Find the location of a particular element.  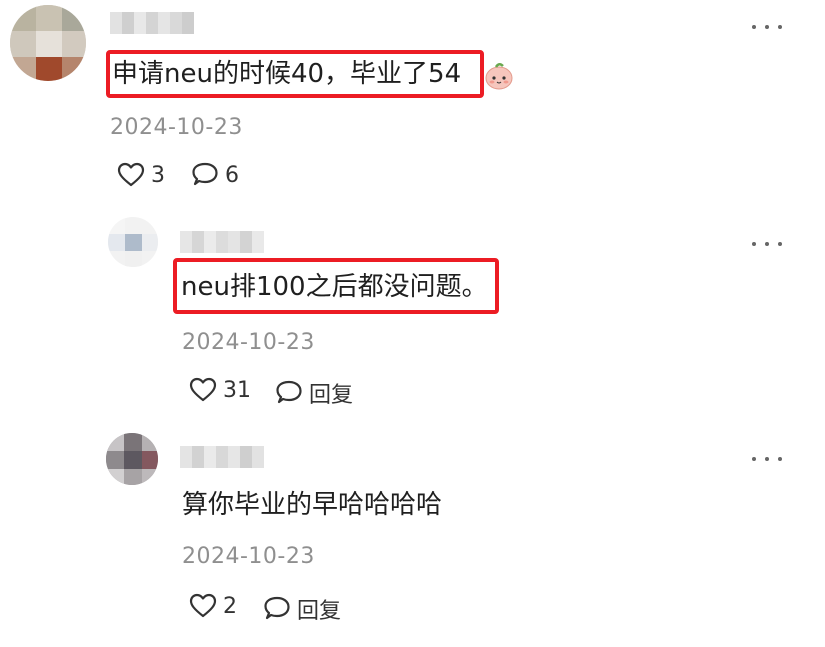

comment-text: 申请neu的时候40，毕业了54 is located at coordinates (287, 74).